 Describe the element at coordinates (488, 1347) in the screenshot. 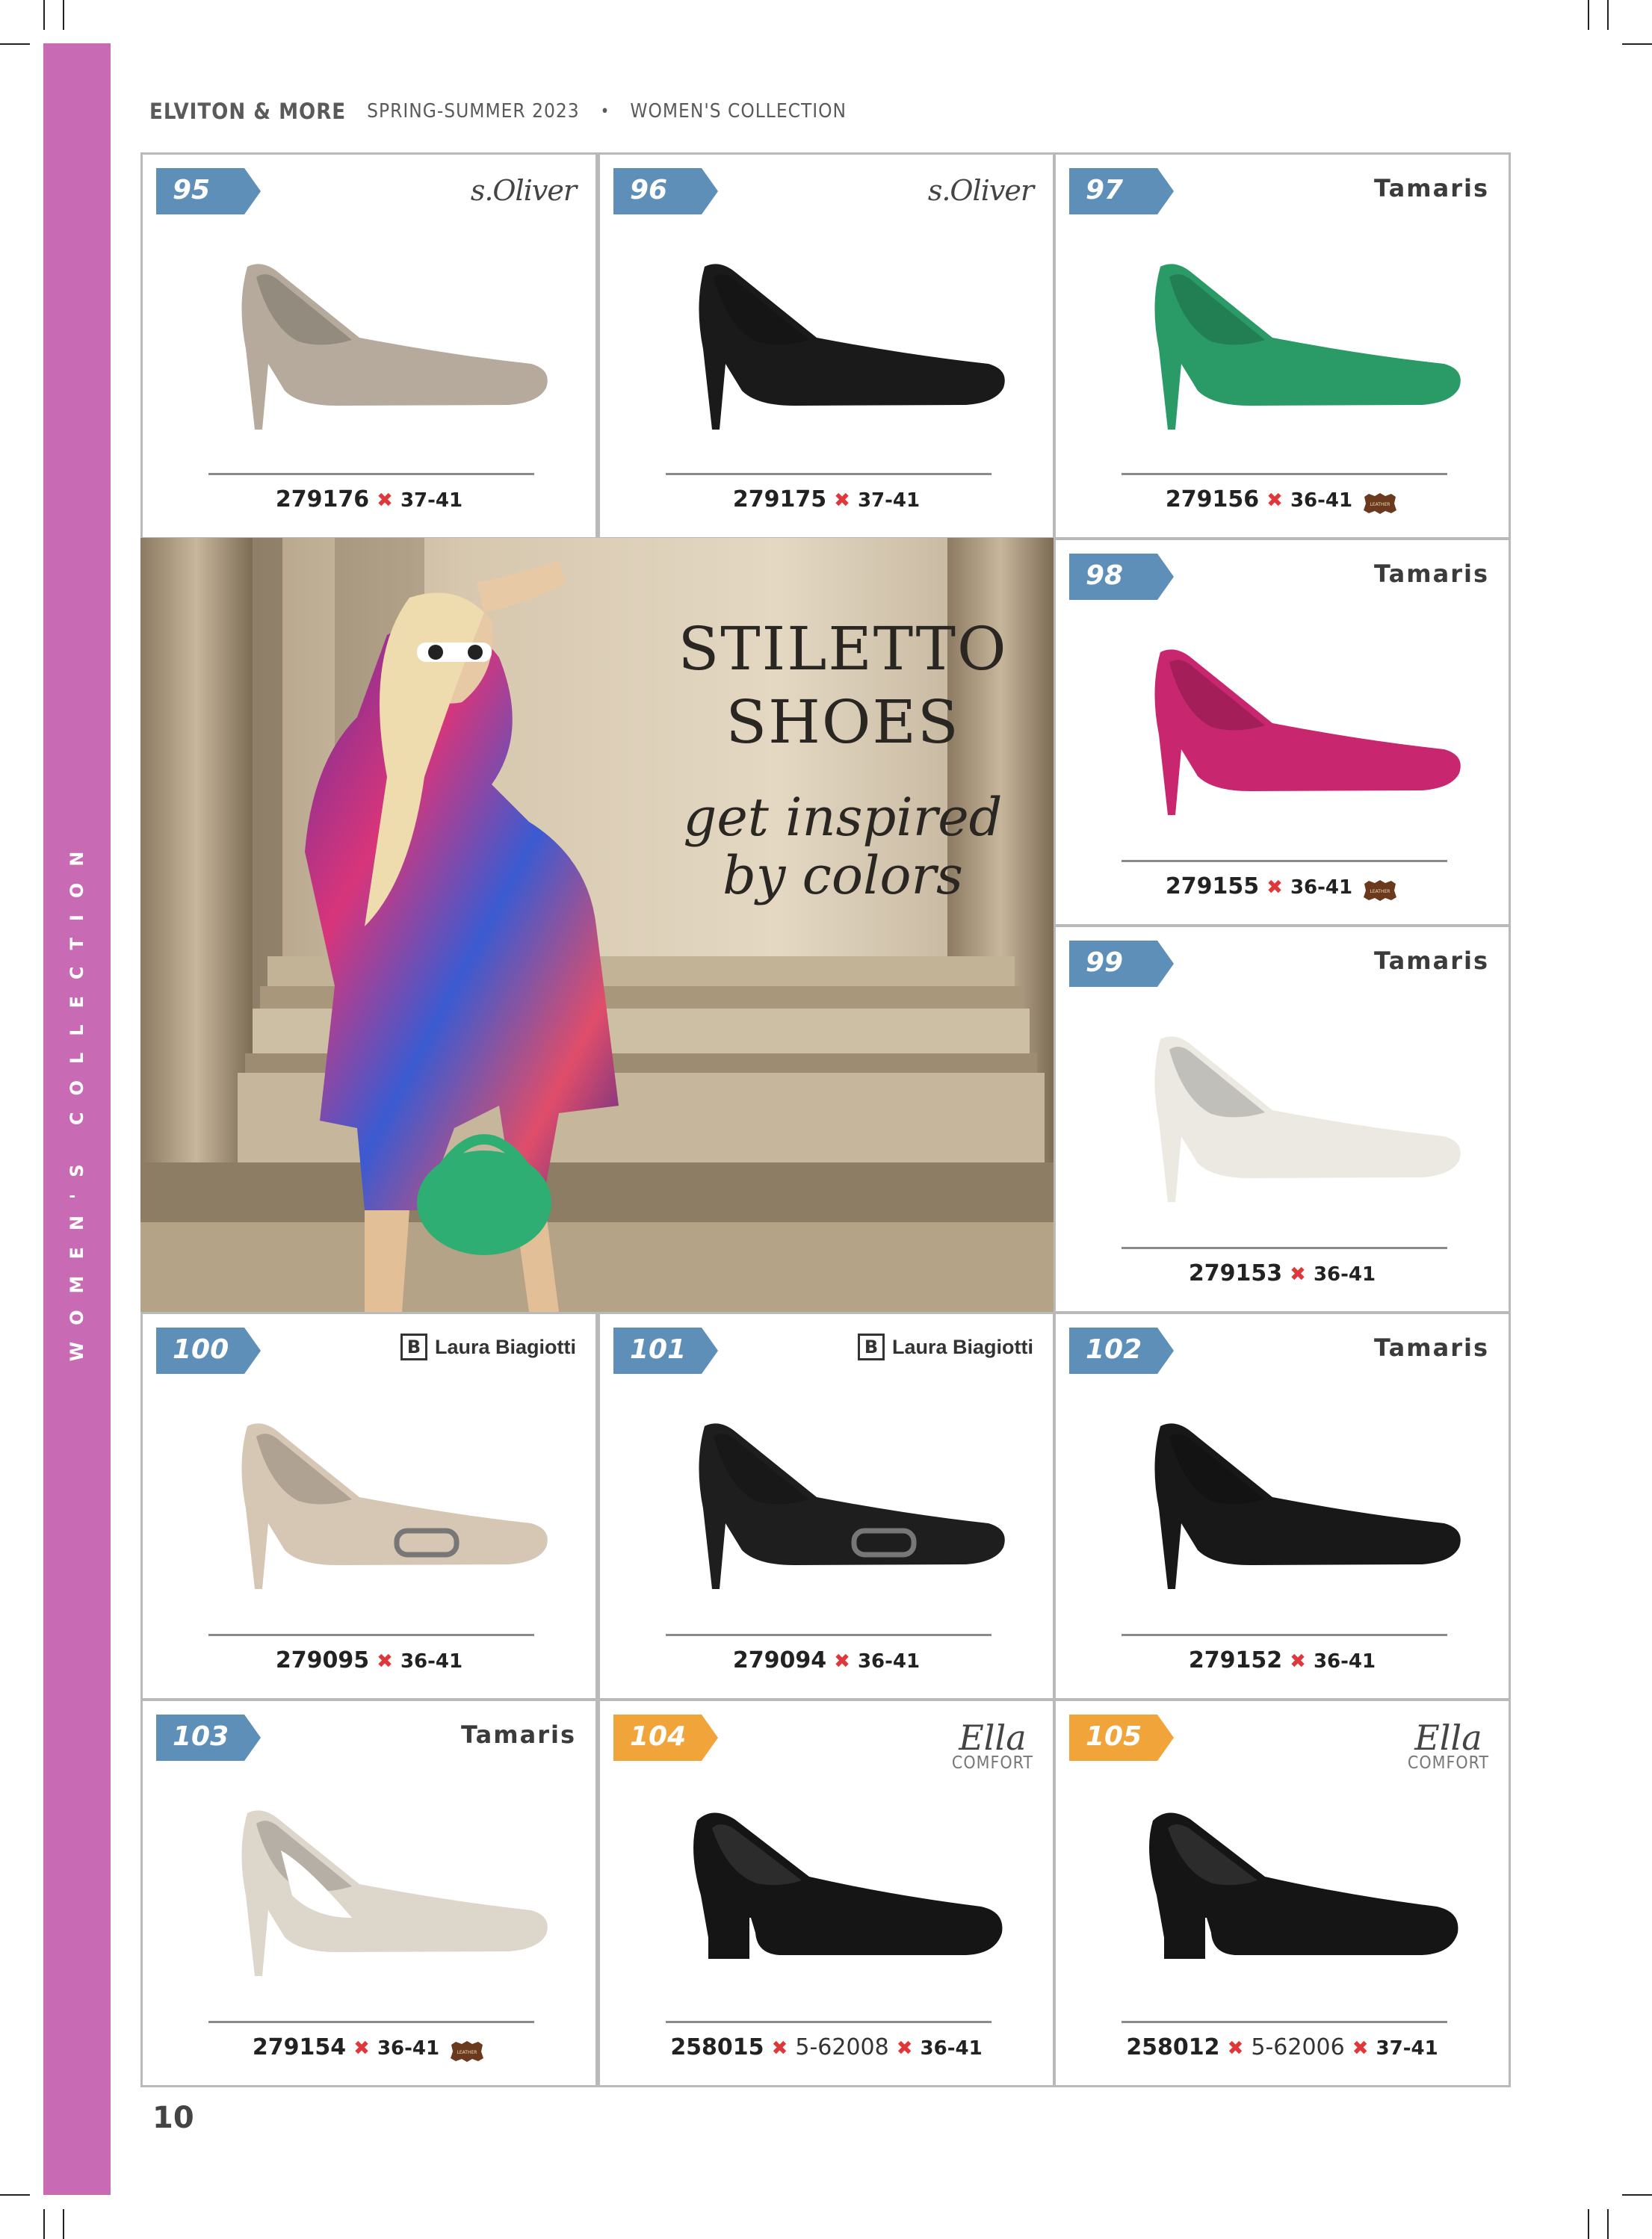

I see `brand-logo-laura-biagiotti: B Laura Biagiotti` at that location.